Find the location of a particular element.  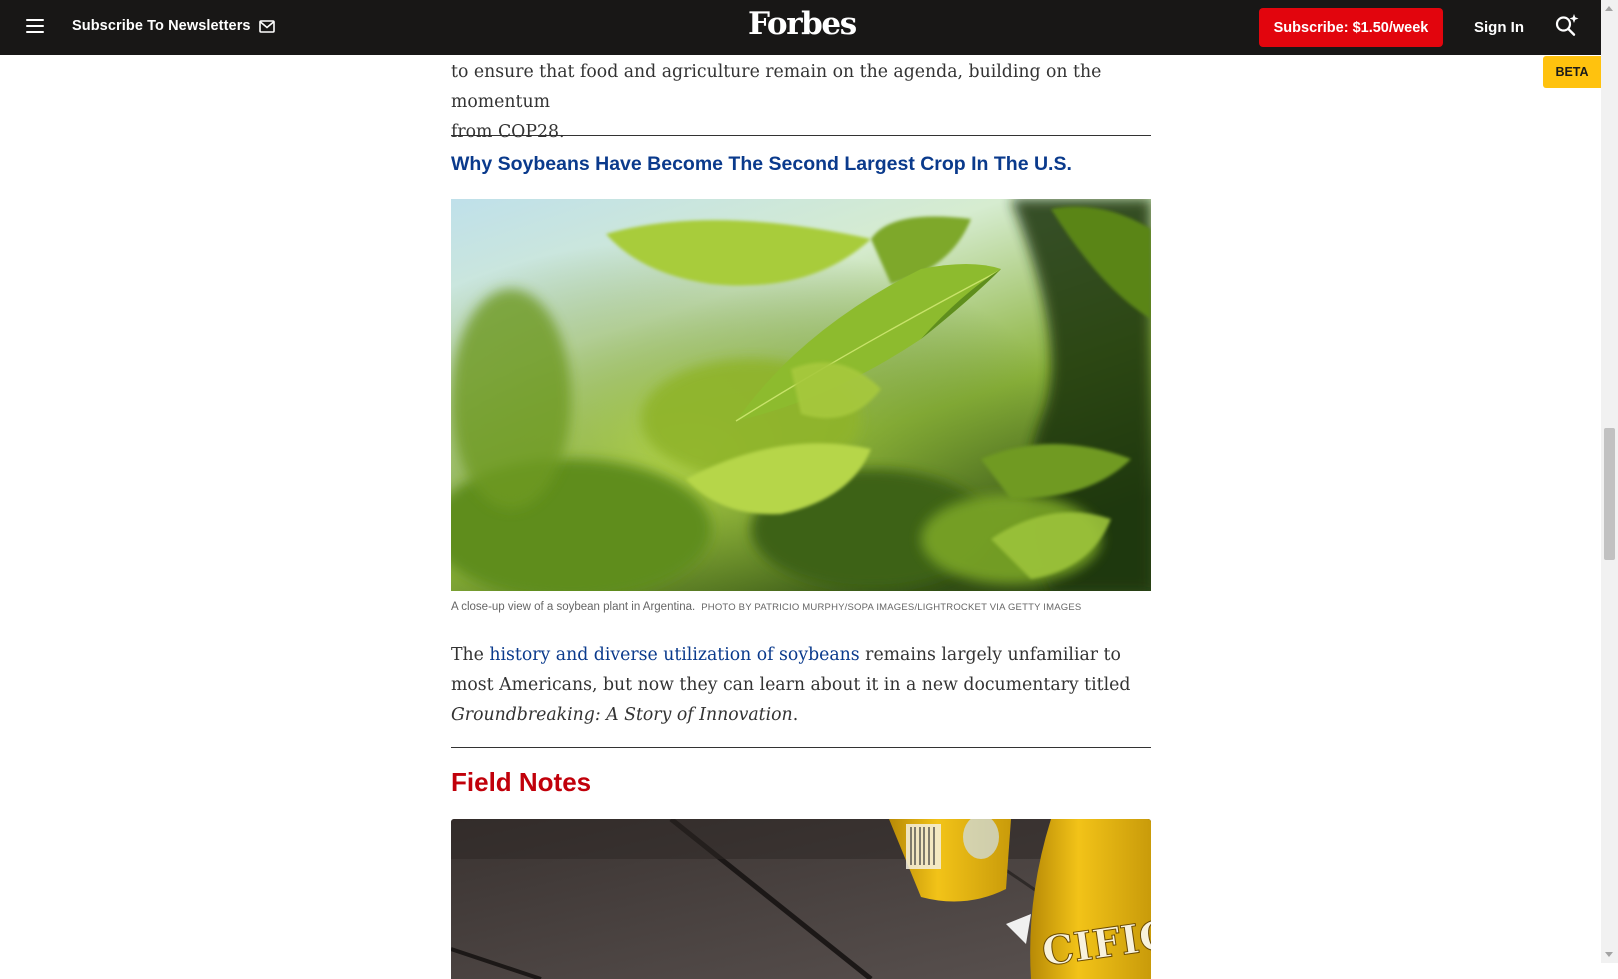

forbes-logo: Forbes is located at coordinates (802, 24).